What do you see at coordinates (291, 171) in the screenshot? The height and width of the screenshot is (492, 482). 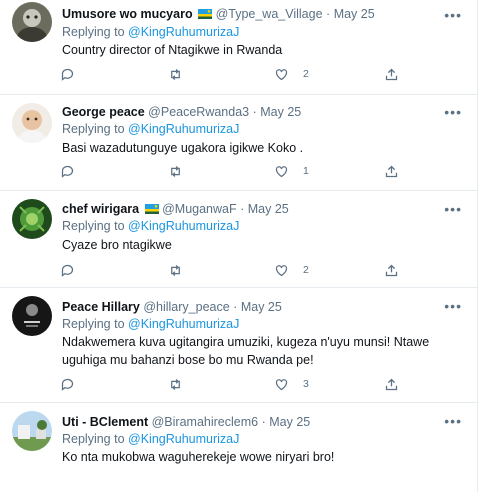 I see `like-button: 1` at bounding box center [291, 171].